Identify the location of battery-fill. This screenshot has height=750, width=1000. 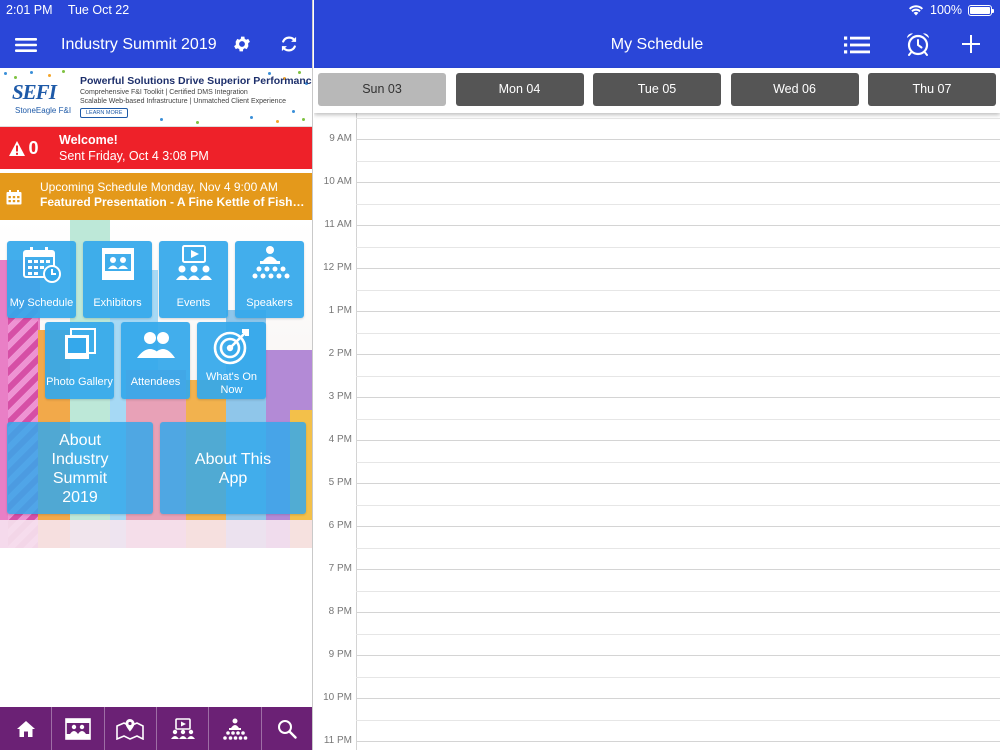
(980, 10).